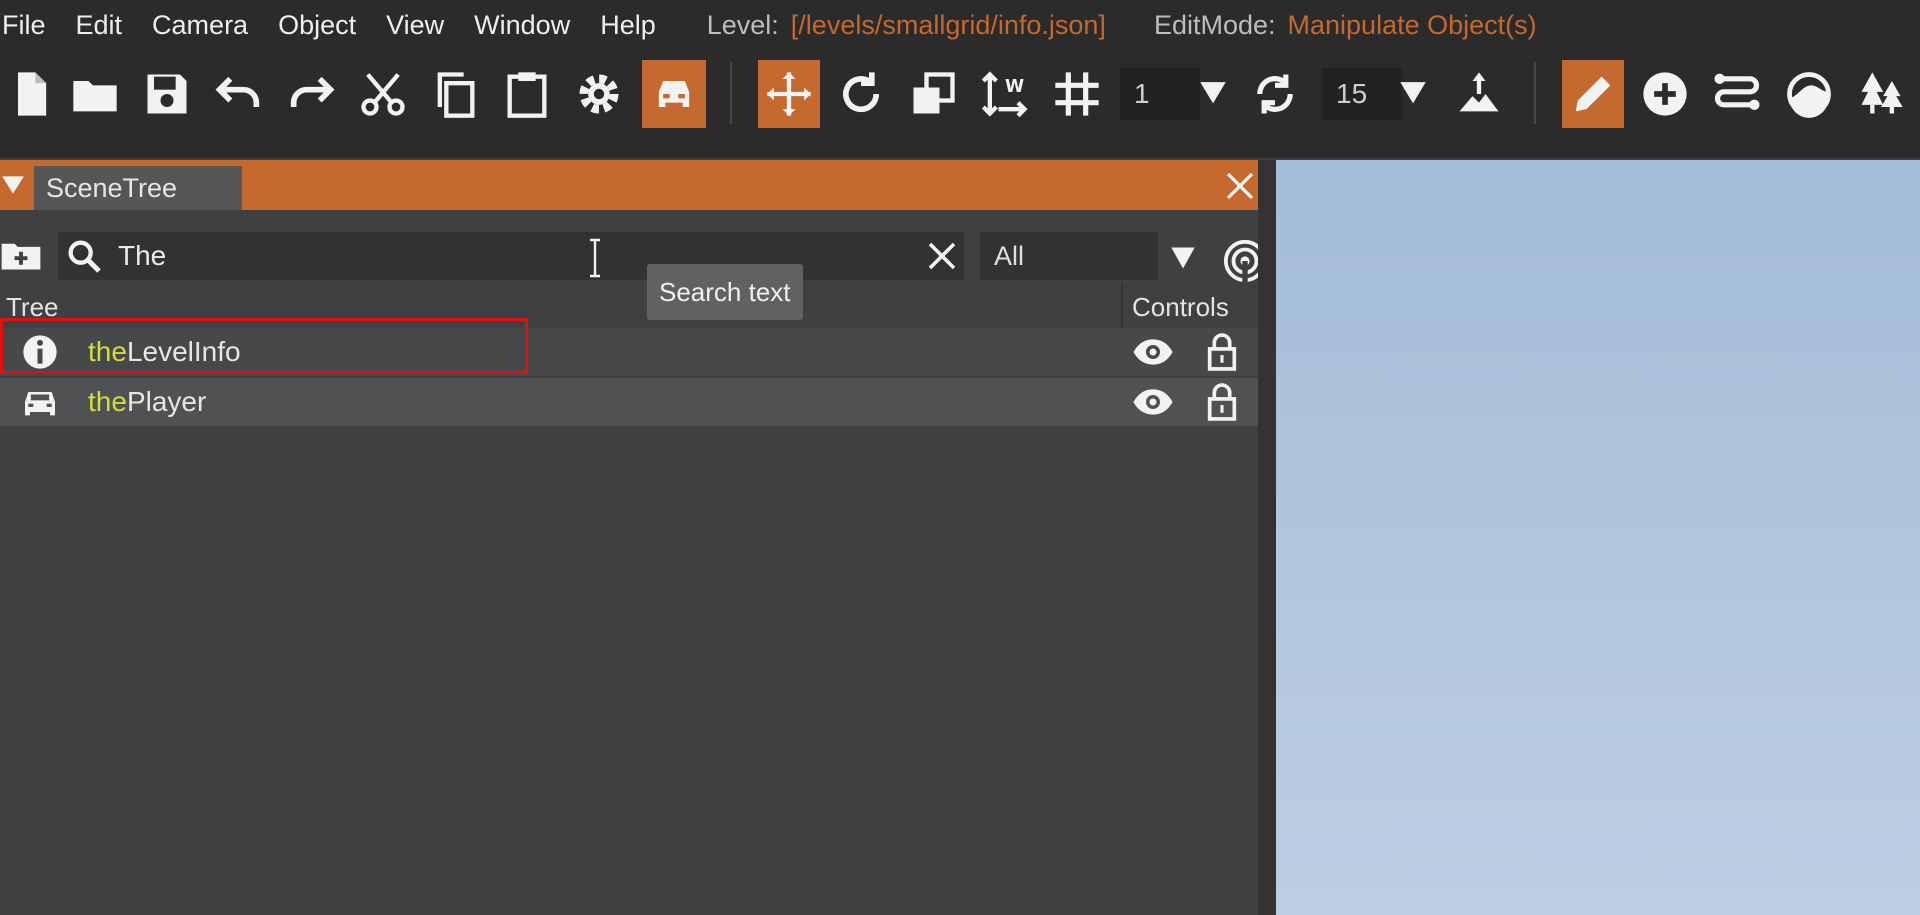 This screenshot has width=1920, height=915. I want to click on world-axis-icon: W, so click(1004, 94).